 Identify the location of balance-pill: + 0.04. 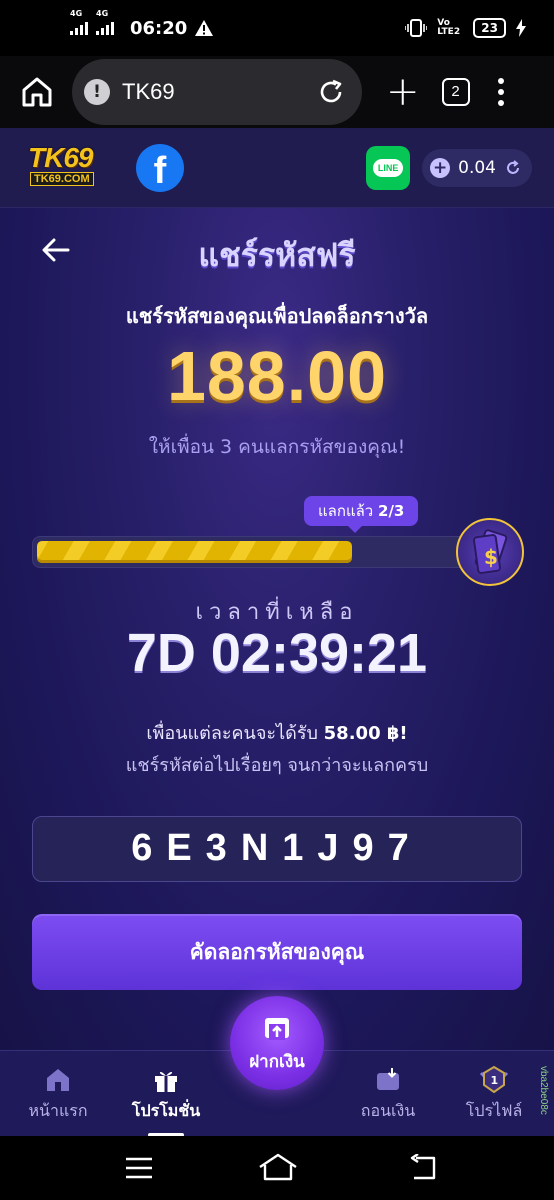
(477, 167).